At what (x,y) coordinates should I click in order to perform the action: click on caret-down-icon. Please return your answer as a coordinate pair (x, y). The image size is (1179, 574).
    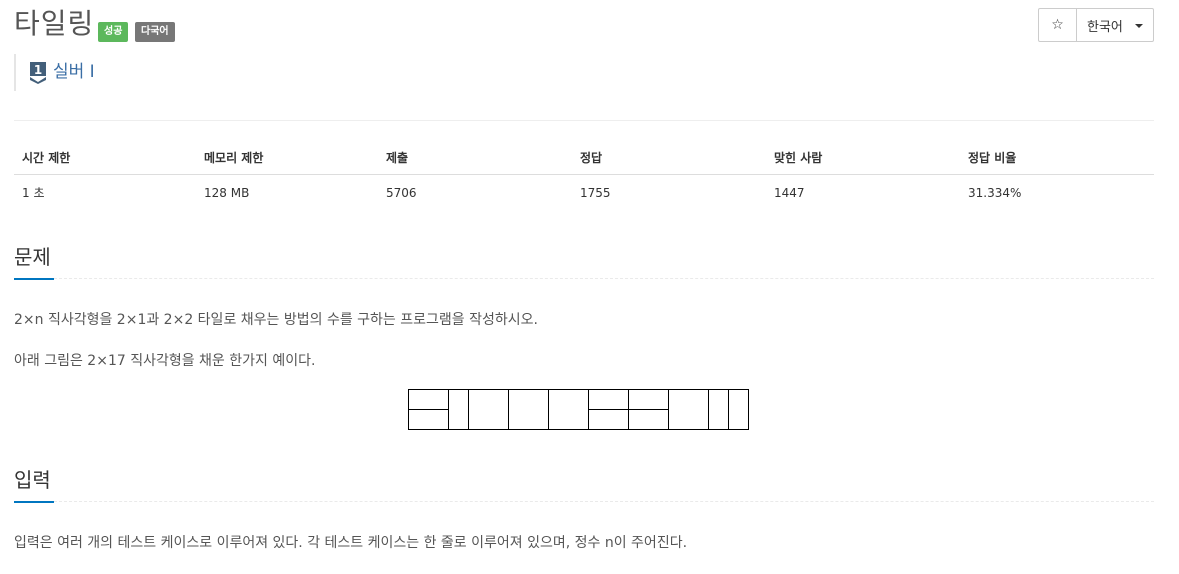
    Looking at the image, I should click on (1139, 26).